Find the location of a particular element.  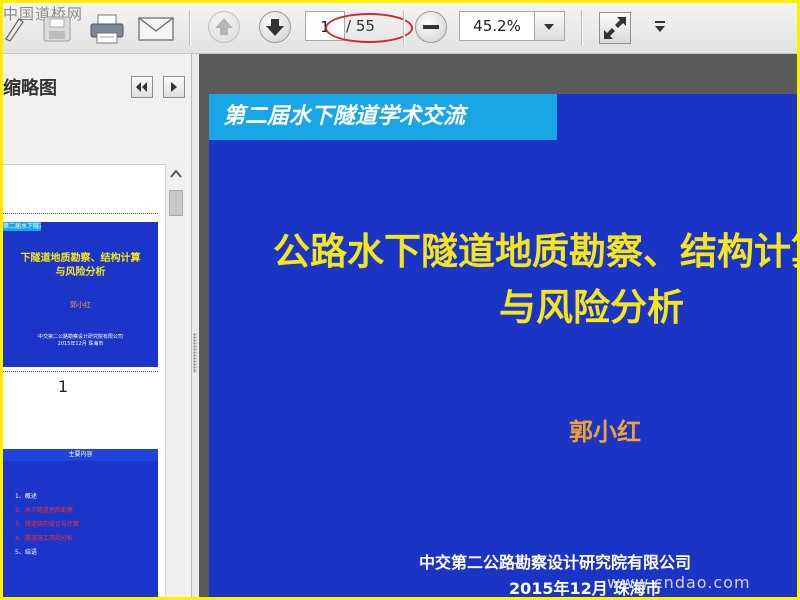

zoom-level-field: 45.2% is located at coordinates (497, 26).